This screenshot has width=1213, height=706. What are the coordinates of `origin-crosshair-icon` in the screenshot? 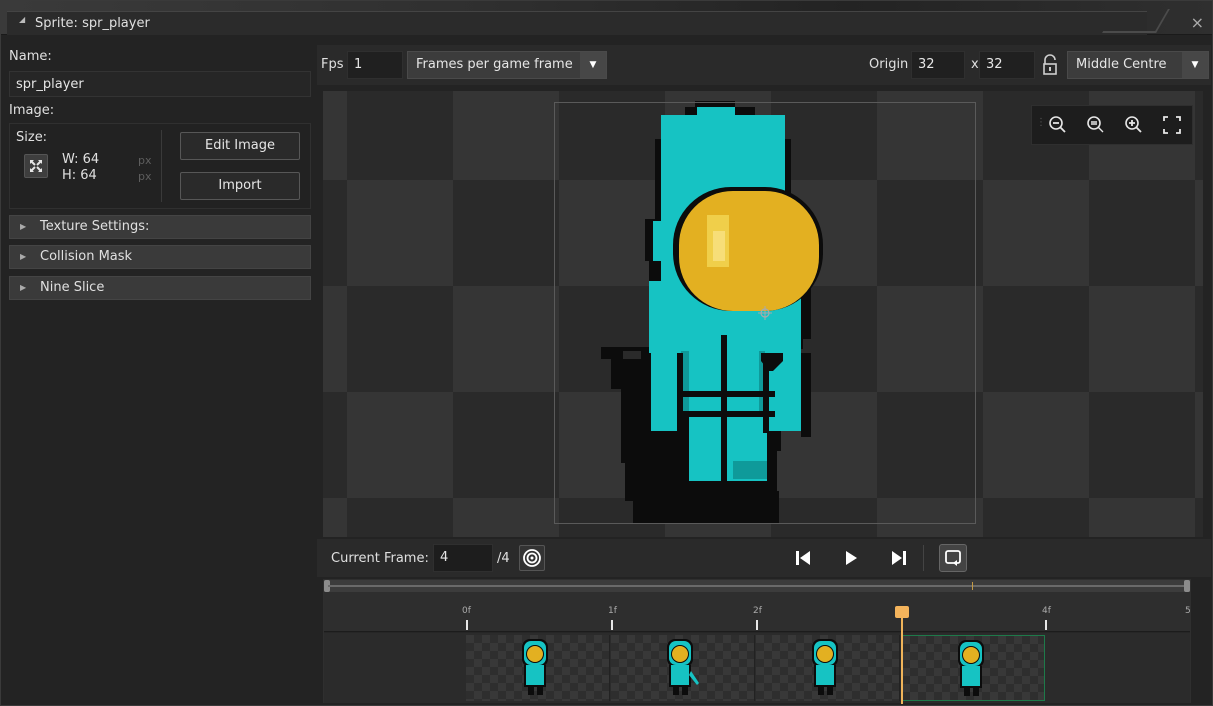 It's located at (765, 313).